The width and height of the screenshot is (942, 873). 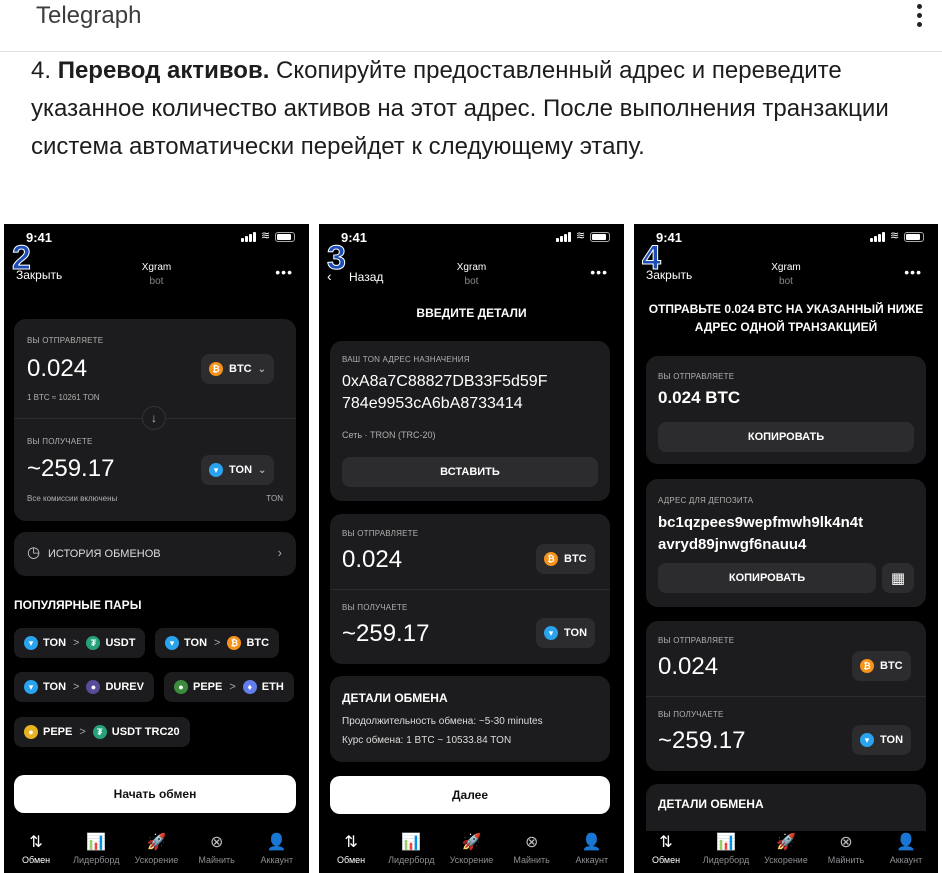 I want to click on pair-ton-btc: ▾ TON > ₿ BTC, so click(x=217, y=643).